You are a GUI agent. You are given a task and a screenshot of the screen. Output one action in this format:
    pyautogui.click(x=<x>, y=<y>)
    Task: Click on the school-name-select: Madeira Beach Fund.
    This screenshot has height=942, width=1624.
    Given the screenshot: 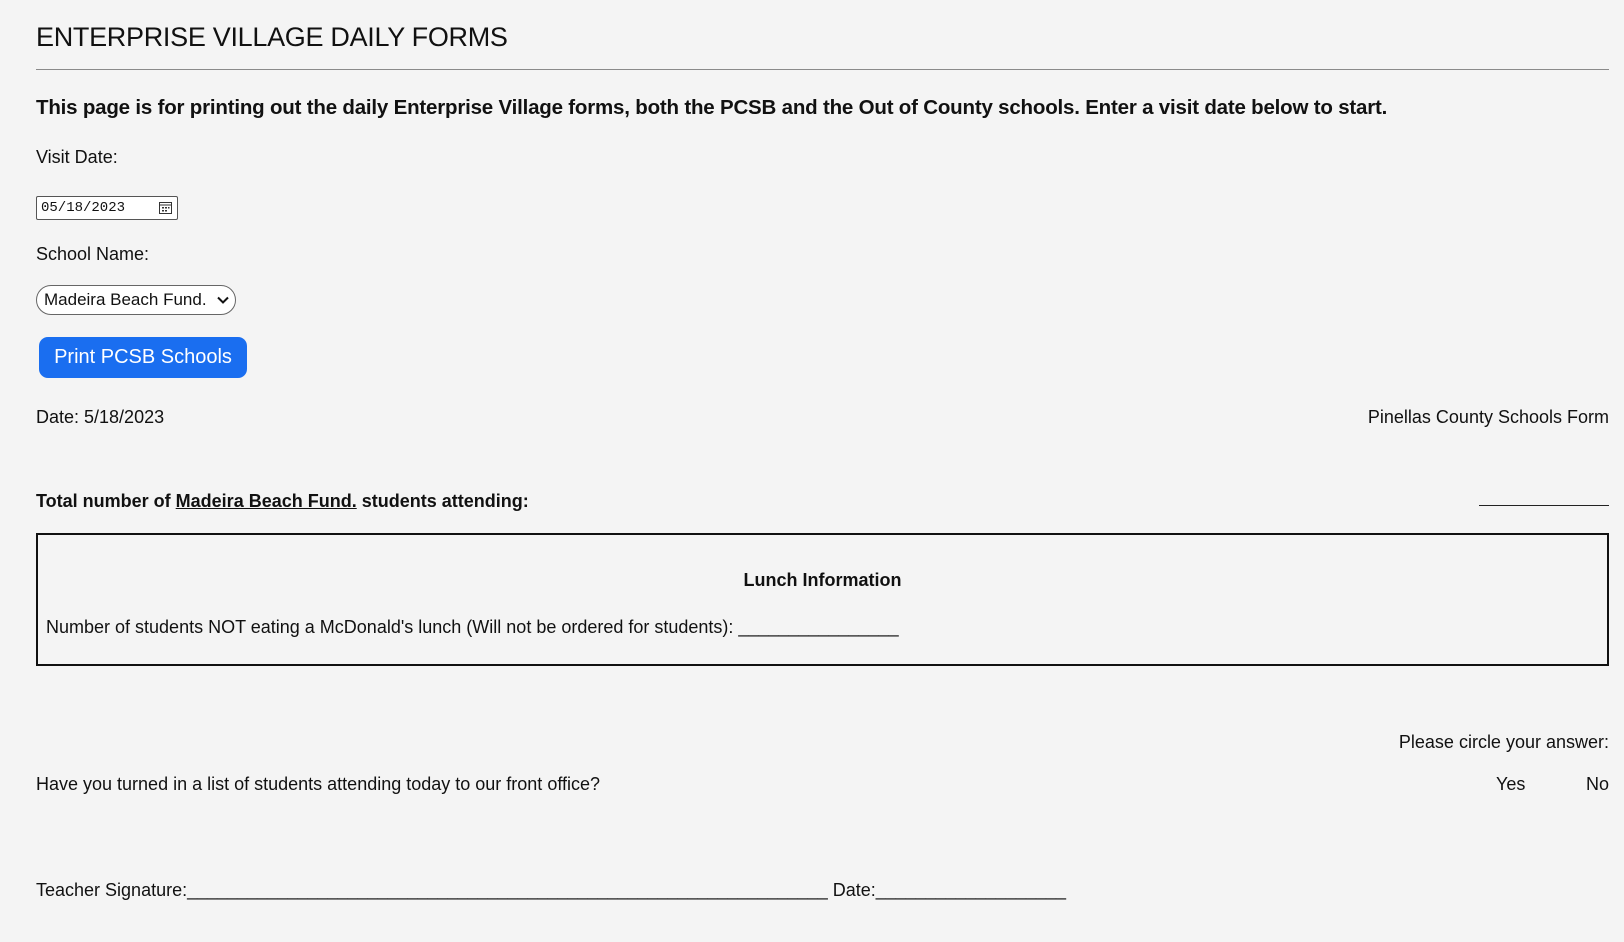 What is the action you would take?
    pyautogui.click(x=136, y=300)
    